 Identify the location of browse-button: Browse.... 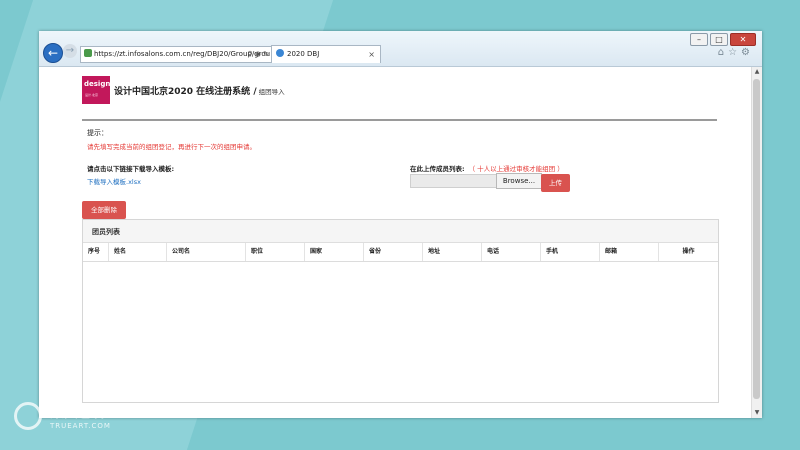
(519, 181).